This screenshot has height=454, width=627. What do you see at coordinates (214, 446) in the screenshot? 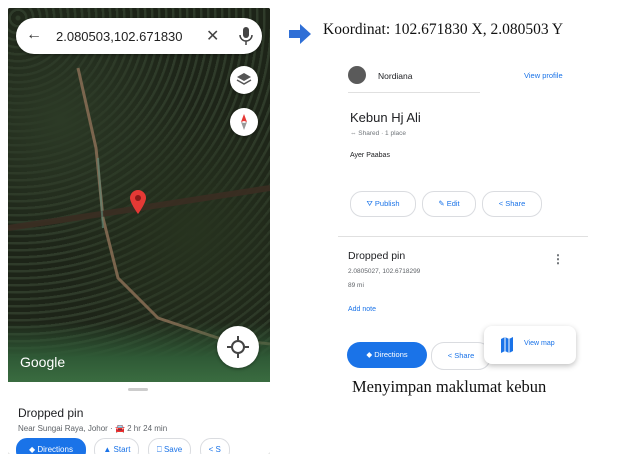
I see `share-button: < S` at bounding box center [214, 446].